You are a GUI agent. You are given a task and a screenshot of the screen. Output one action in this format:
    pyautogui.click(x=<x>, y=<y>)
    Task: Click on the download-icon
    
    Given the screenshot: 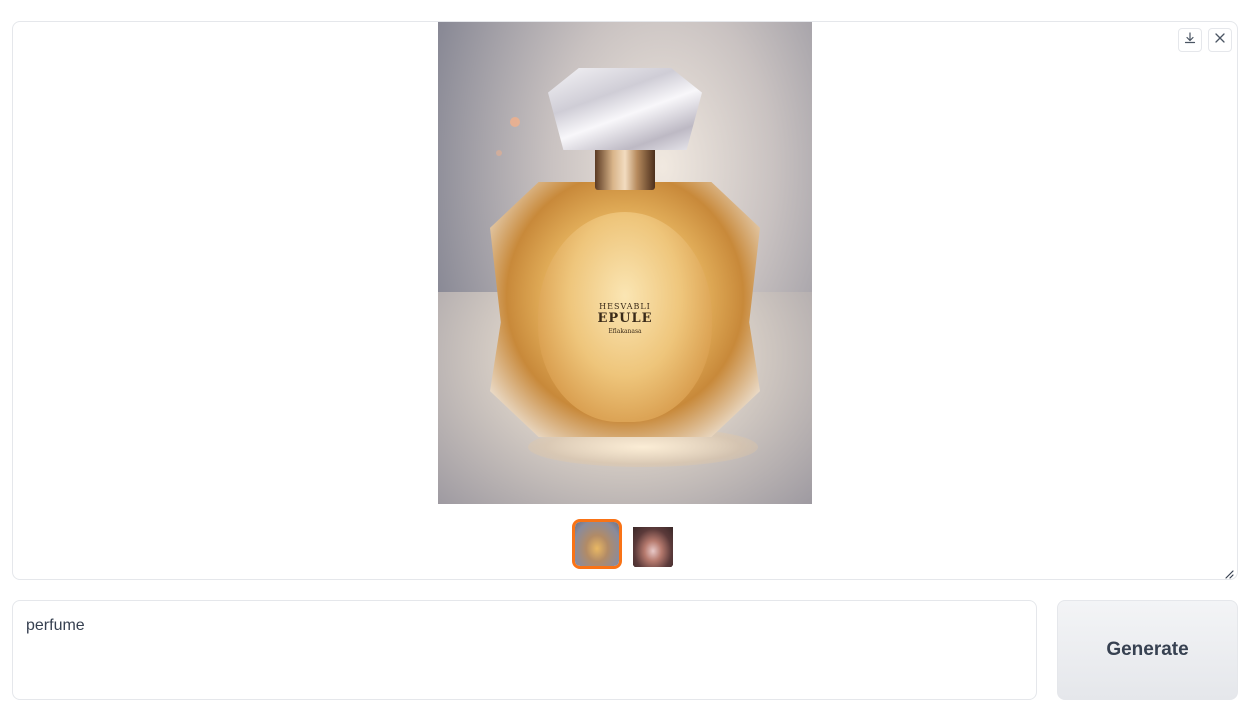 What is the action you would take?
    pyautogui.click(x=1190, y=40)
    